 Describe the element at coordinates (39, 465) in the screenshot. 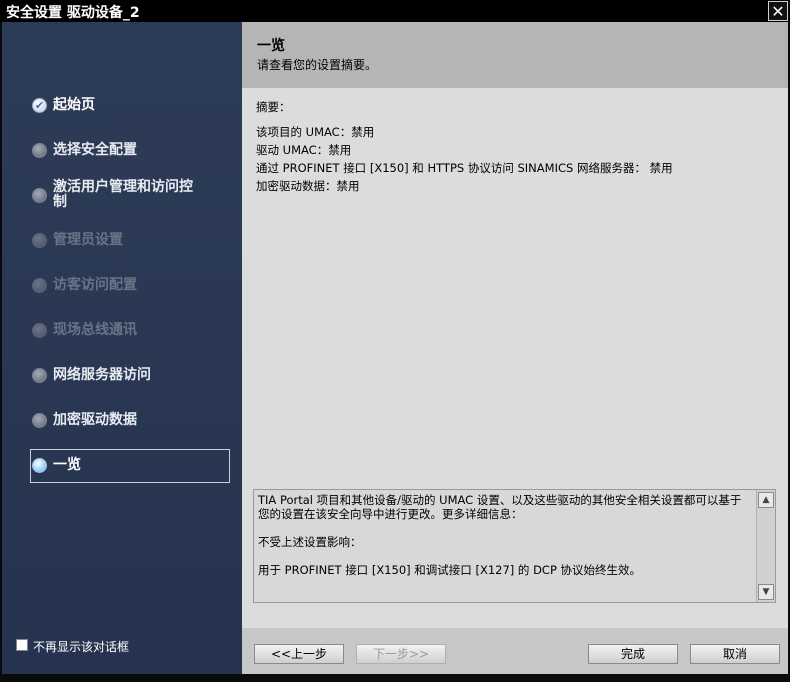

I see `step-current-radio-icon` at that location.